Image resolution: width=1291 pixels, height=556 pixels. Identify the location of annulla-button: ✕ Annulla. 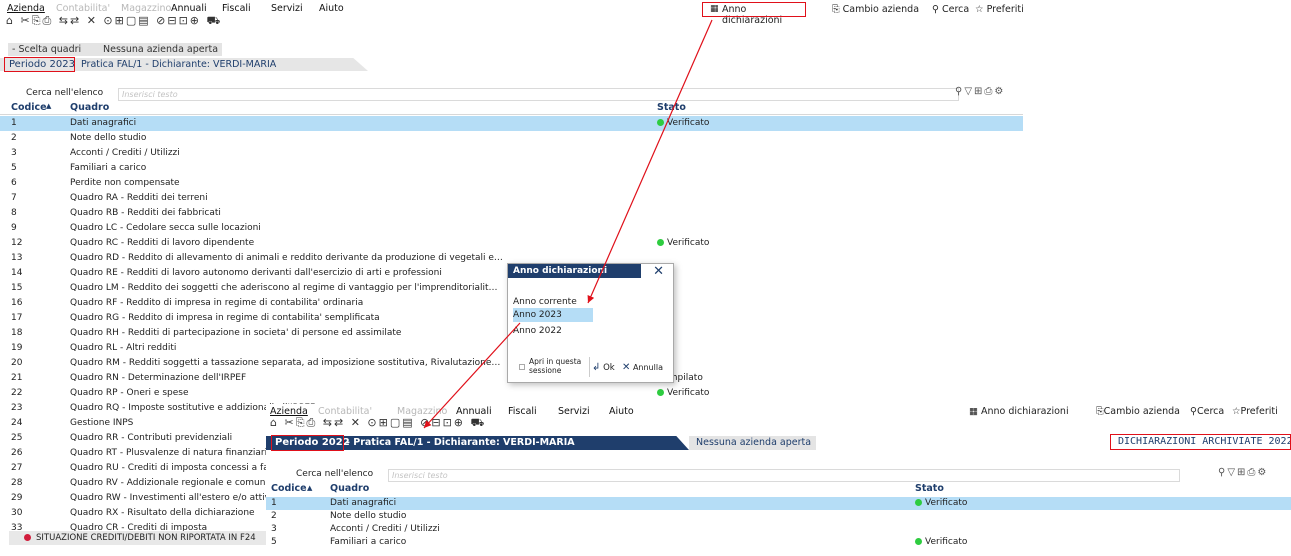
(642, 367).